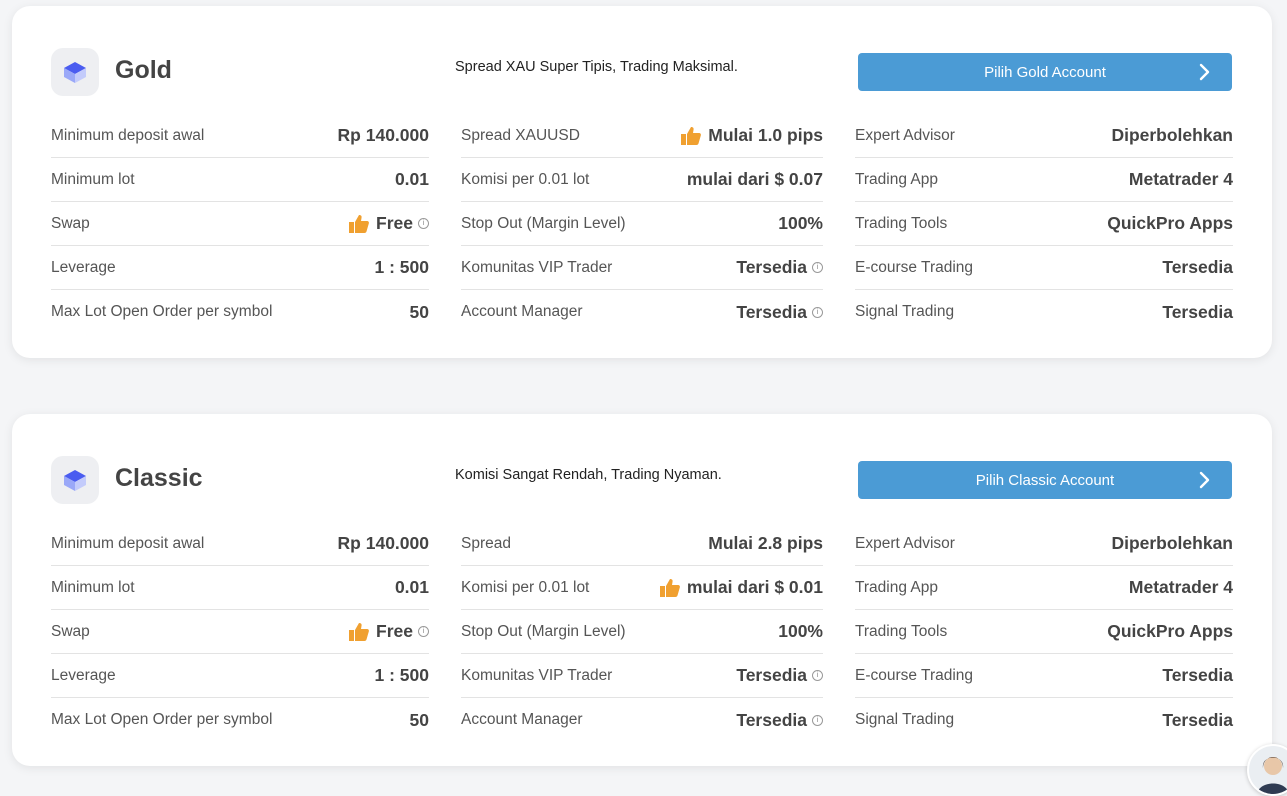 This screenshot has height=796, width=1287. Describe the element at coordinates (411, 587) in the screenshot. I see `spec-value: 0.01` at that location.